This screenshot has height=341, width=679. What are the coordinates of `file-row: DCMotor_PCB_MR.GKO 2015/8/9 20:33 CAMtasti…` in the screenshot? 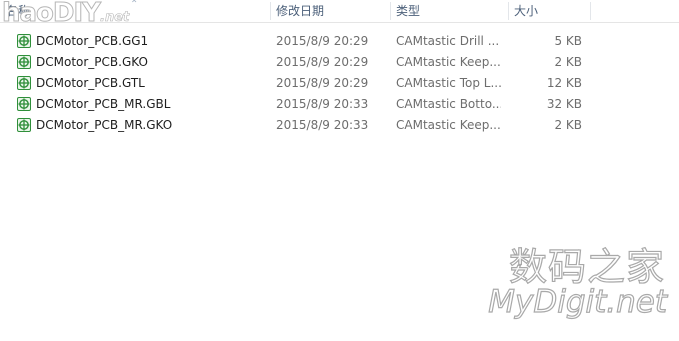 It's located at (339, 125).